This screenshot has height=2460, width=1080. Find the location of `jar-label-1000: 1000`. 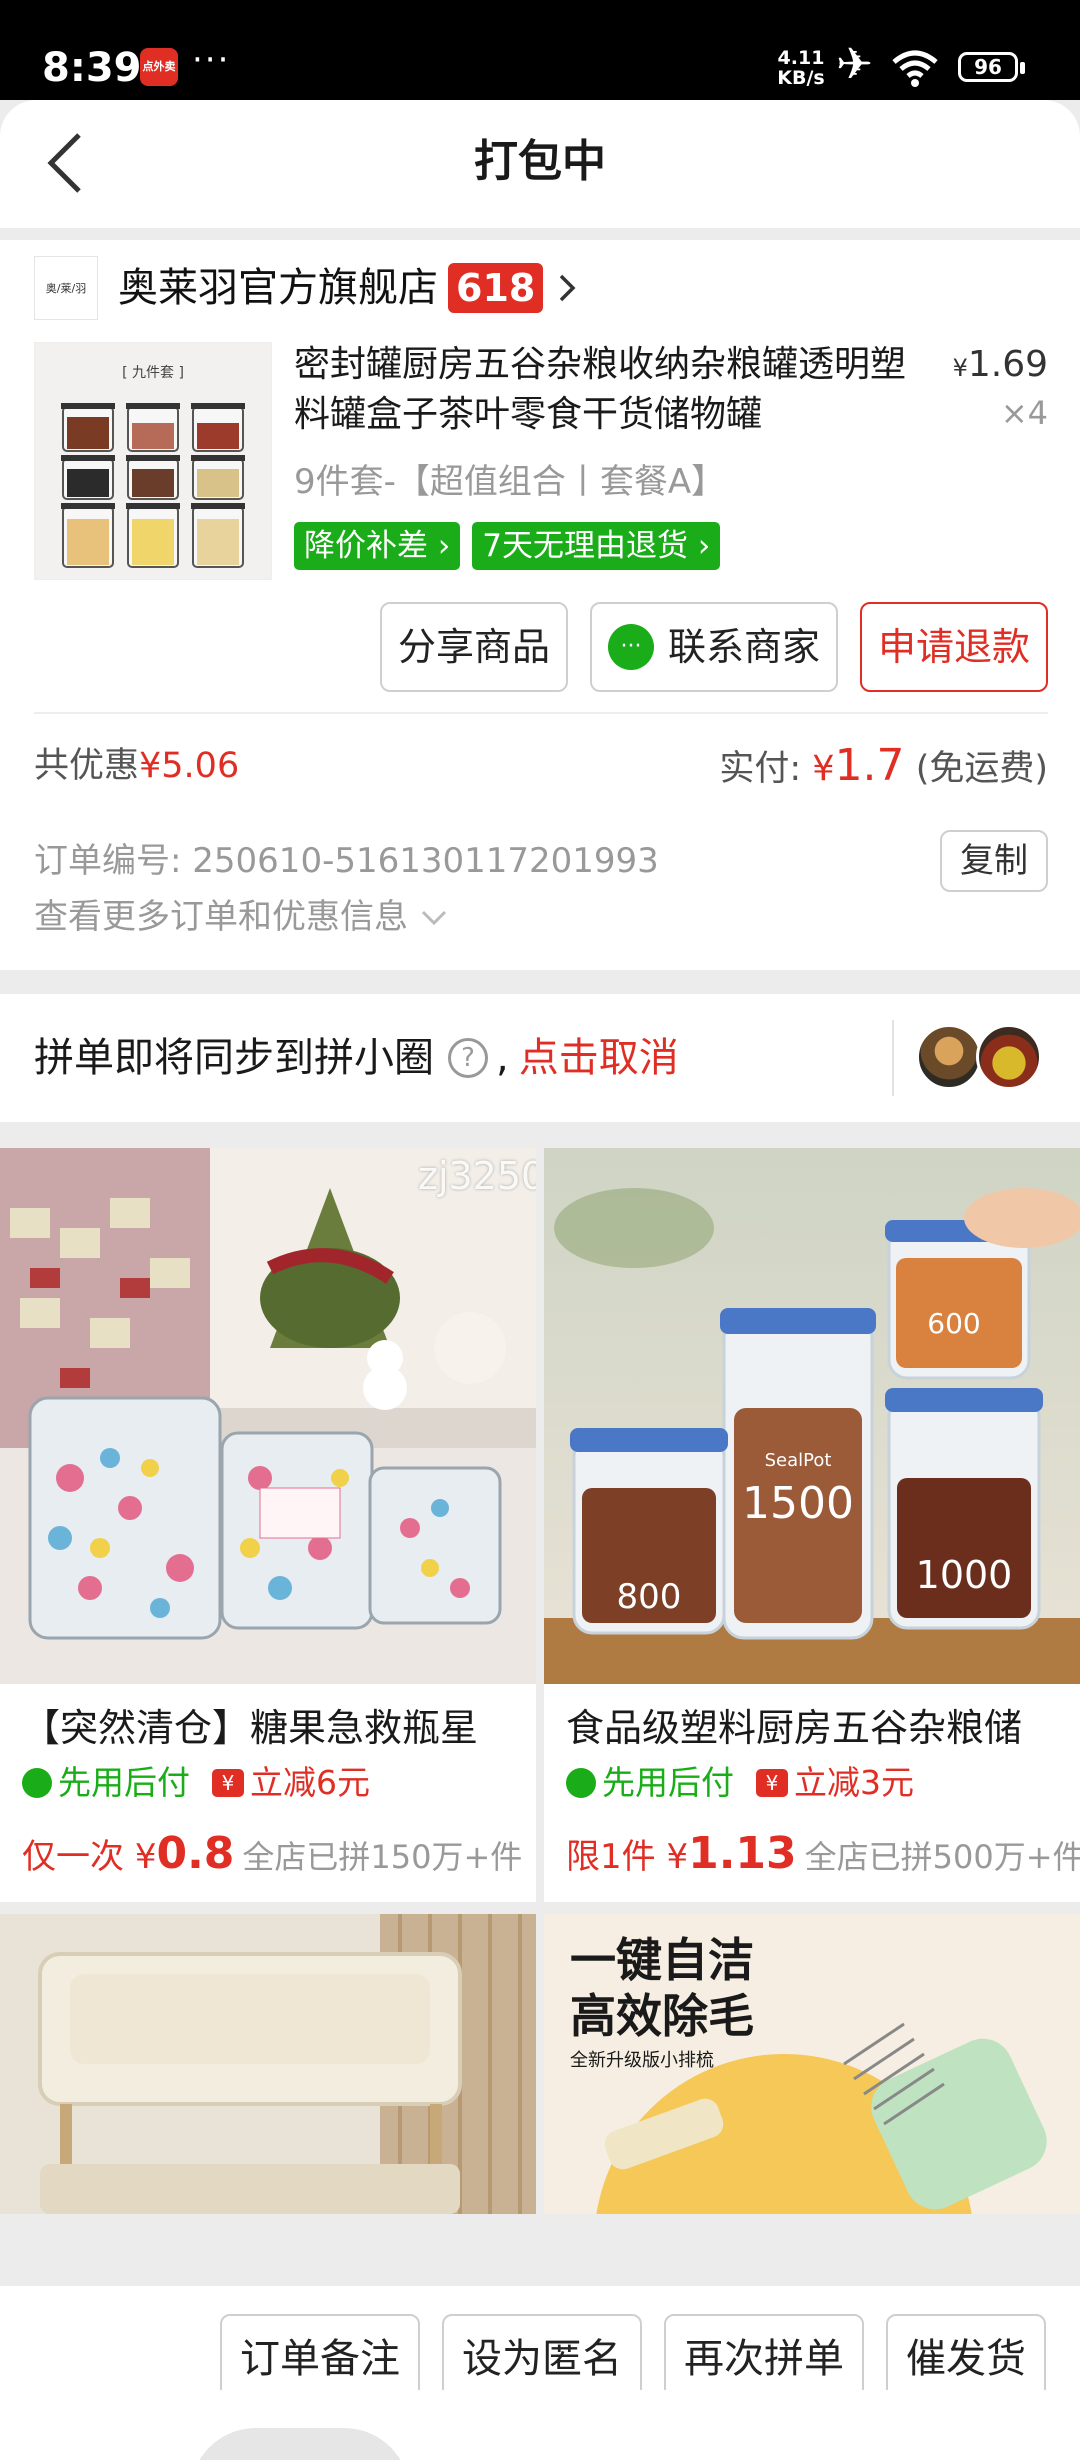

jar-label-1000: 1000 is located at coordinates (964, 1575).